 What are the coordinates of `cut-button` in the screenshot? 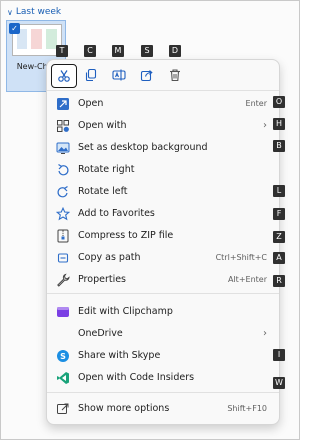 It's located at (64, 76).